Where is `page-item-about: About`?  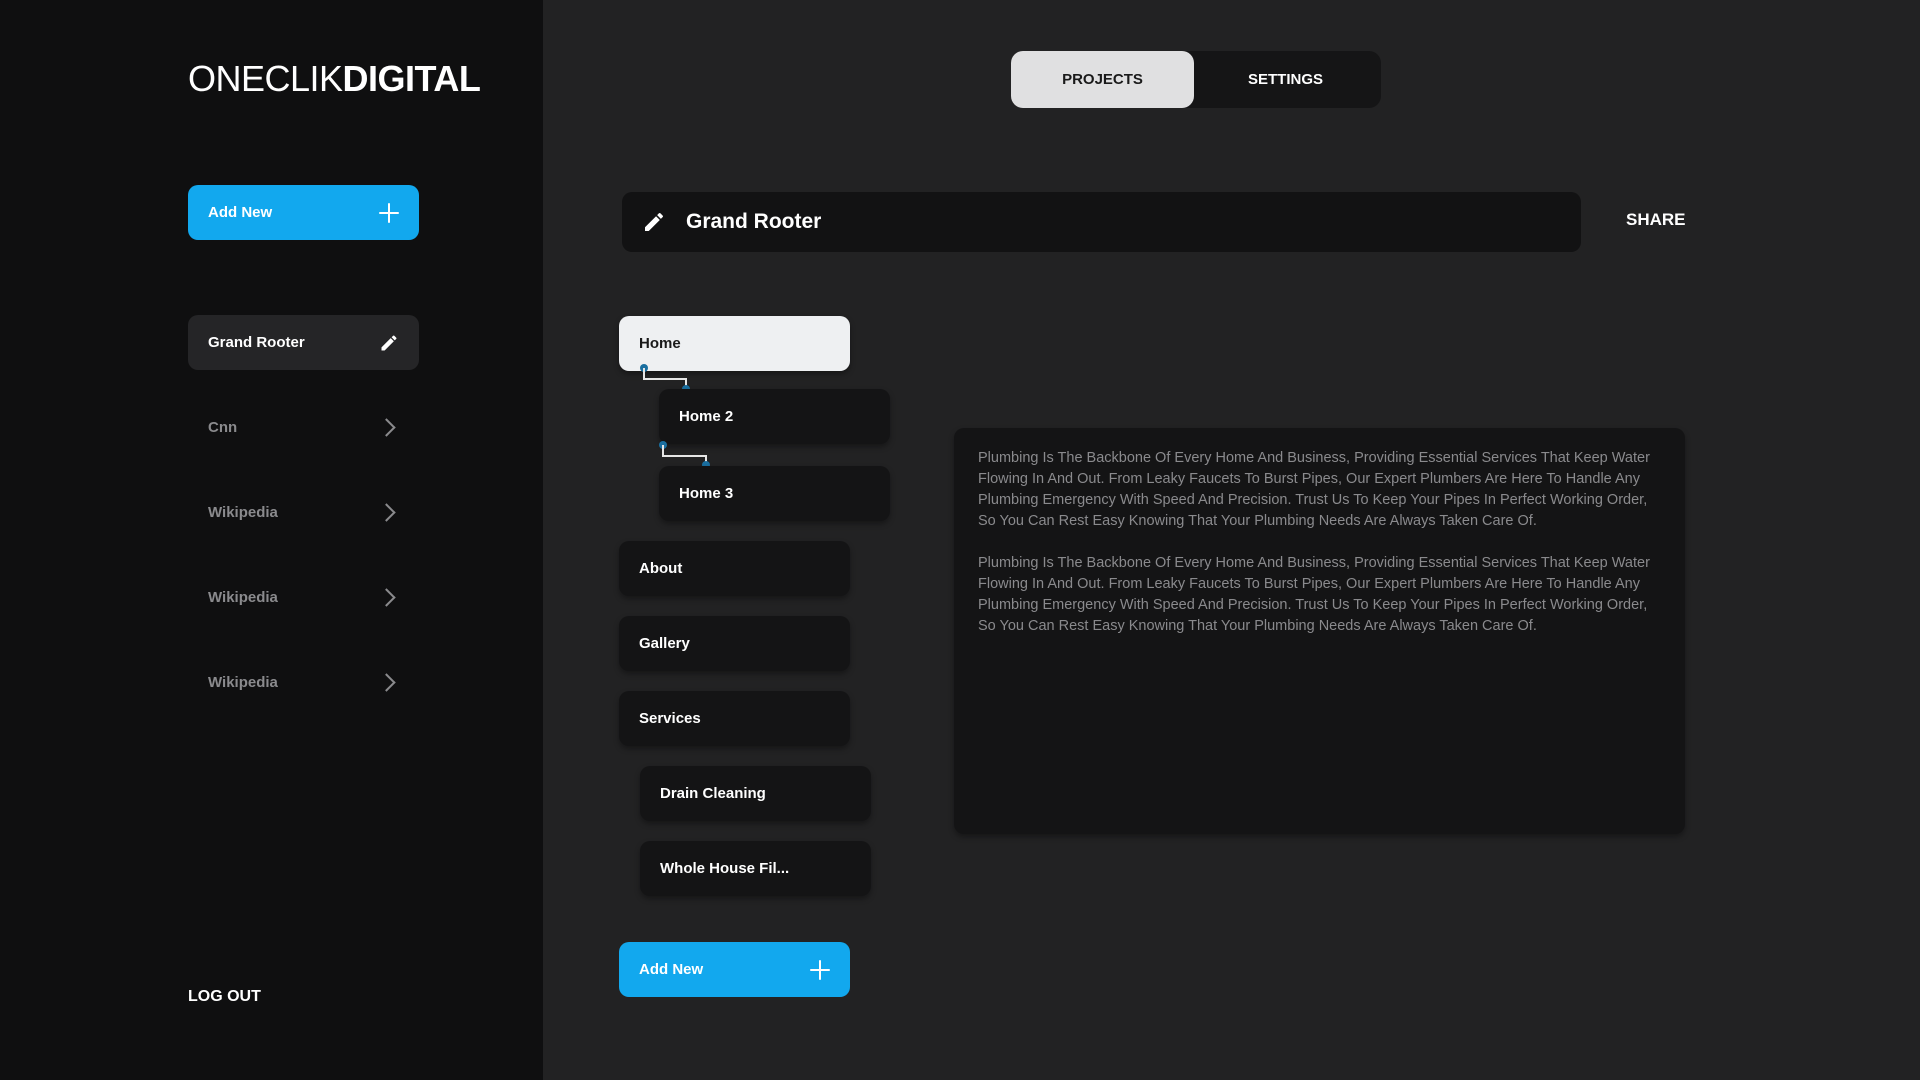 page-item-about: About is located at coordinates (734, 568).